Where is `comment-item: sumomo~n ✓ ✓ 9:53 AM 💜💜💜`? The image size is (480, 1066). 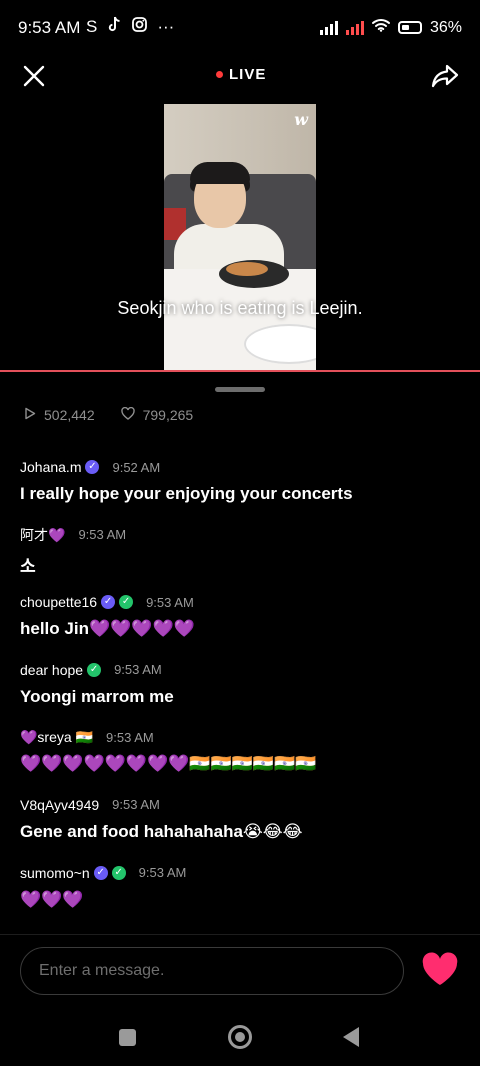
comment-item: sumomo~n ✓ ✓ 9:53 AM 💜💜💜 is located at coordinates (240, 898).